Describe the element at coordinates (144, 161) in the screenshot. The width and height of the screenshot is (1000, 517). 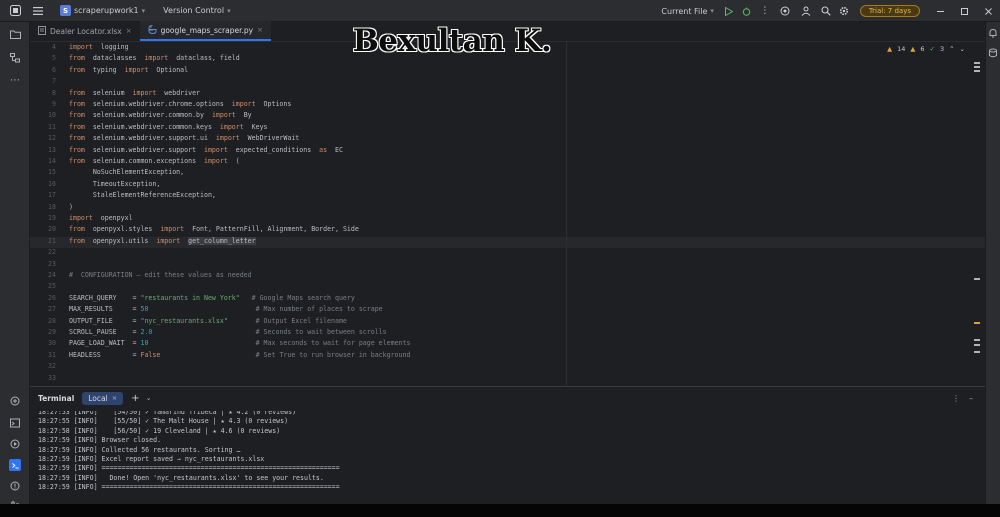
I see `code-token: selenium.common.exceptions` at that location.